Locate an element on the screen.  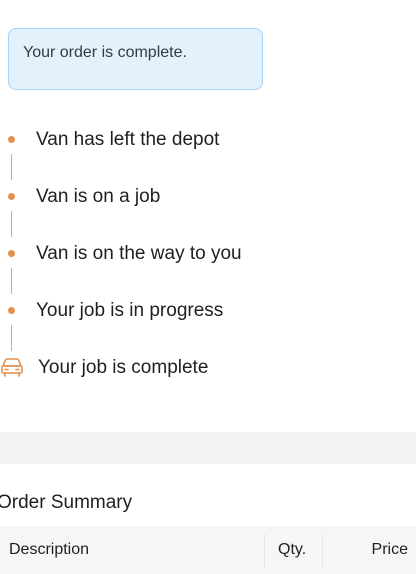
order-summary-table-header: Description Qty. Price is located at coordinates (208, 550).